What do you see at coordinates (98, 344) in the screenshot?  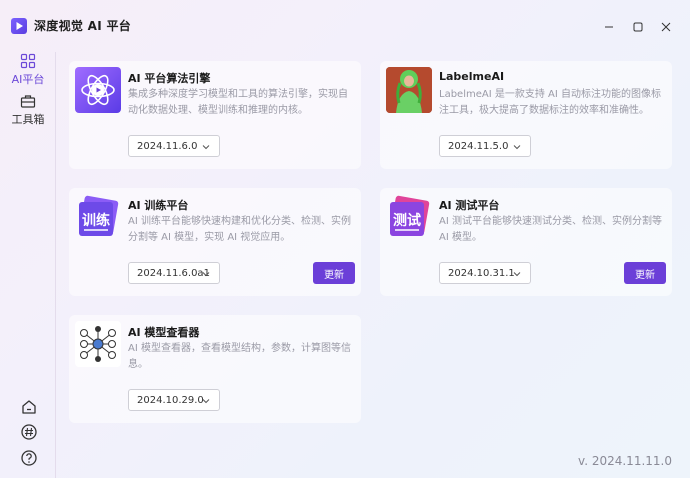 I see `model-graph-icon` at bounding box center [98, 344].